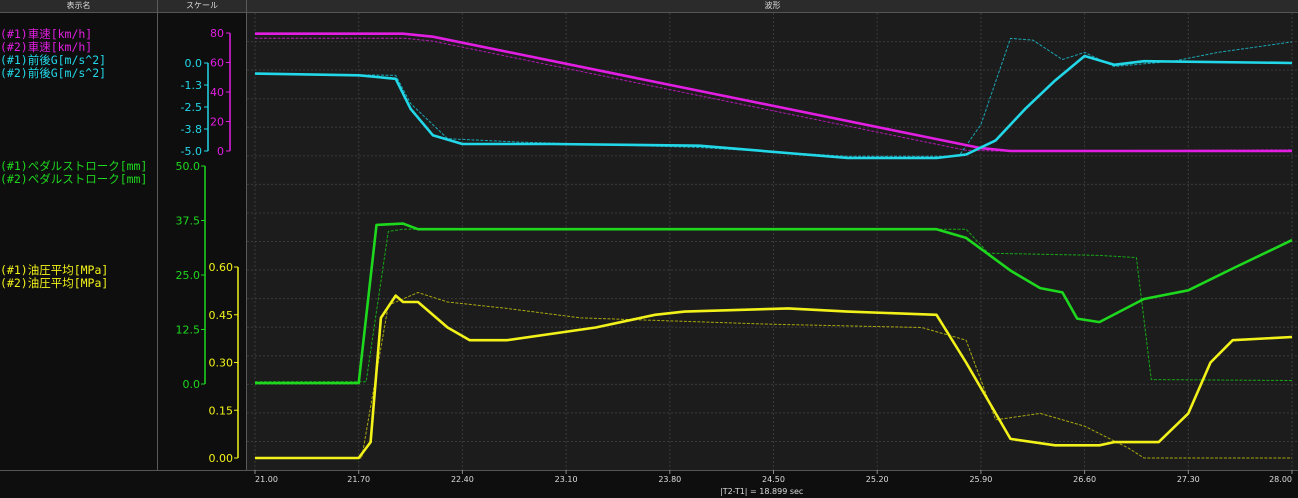 The width and height of the screenshot is (1298, 498). Describe the element at coordinates (191, 85) in the screenshot. I see `scale-label-accel: -1.3` at that location.